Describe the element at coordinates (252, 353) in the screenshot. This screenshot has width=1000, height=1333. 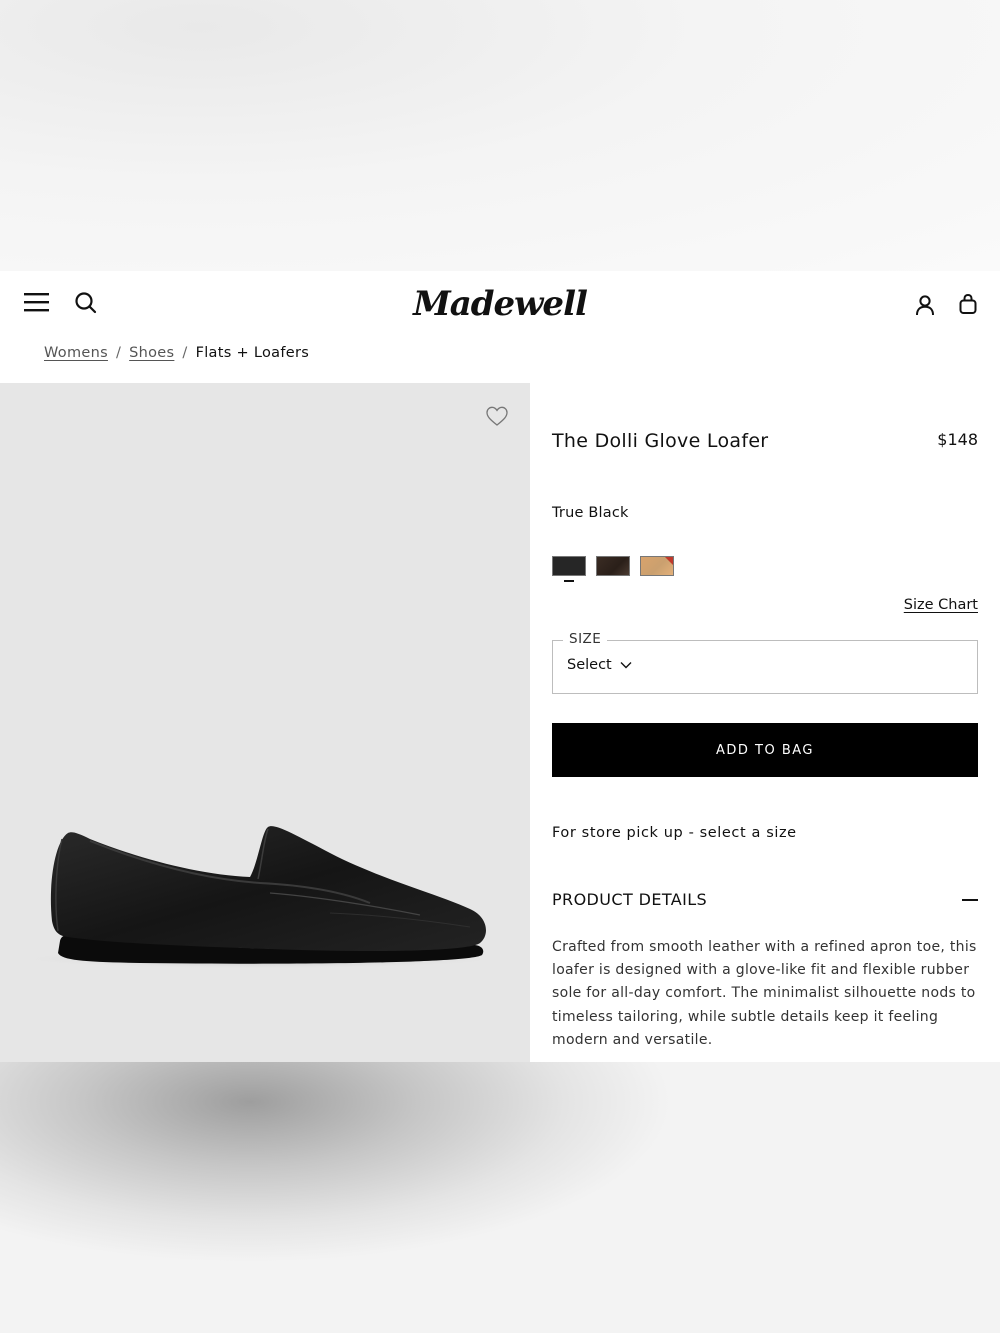
I see `breadcrumb-current: Flats + Loafers` at that location.